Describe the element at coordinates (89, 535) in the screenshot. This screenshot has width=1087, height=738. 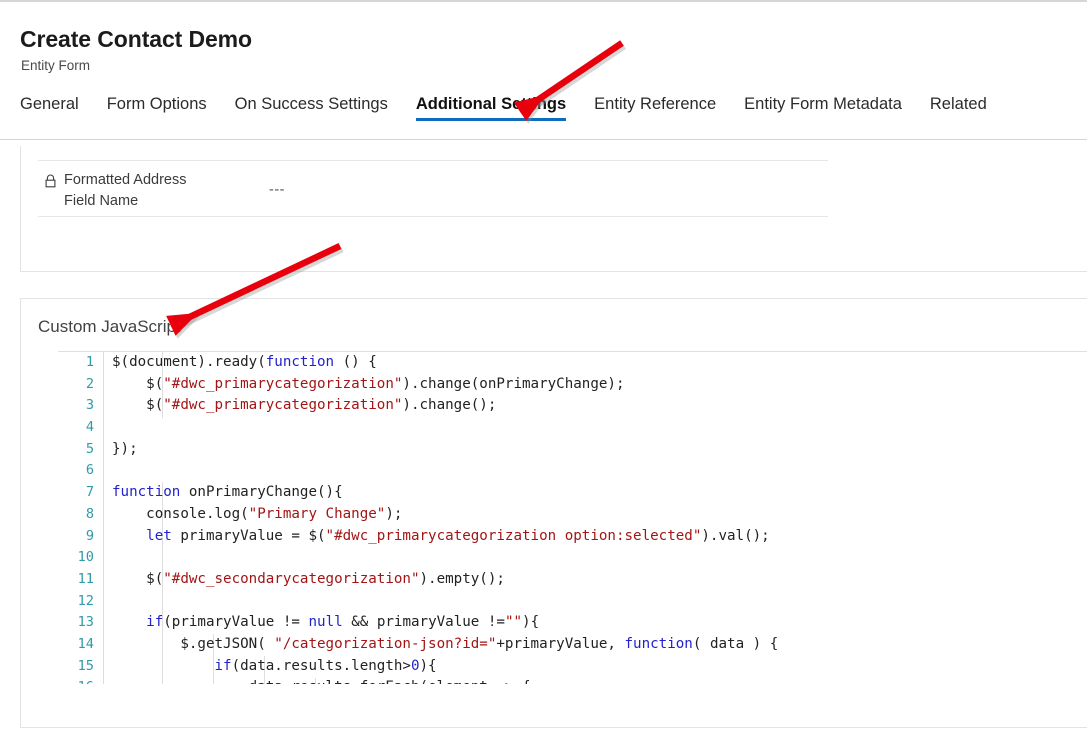
I see `code-line-number: 9` at that location.